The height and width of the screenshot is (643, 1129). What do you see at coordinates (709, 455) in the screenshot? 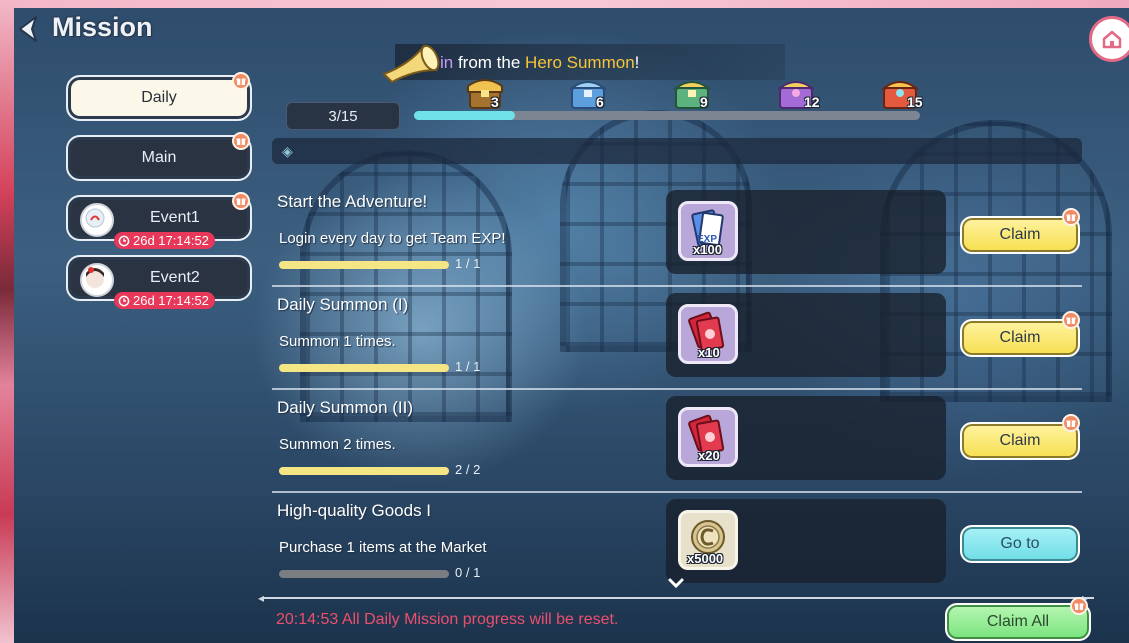
I see `reward-quantity: x20` at bounding box center [709, 455].